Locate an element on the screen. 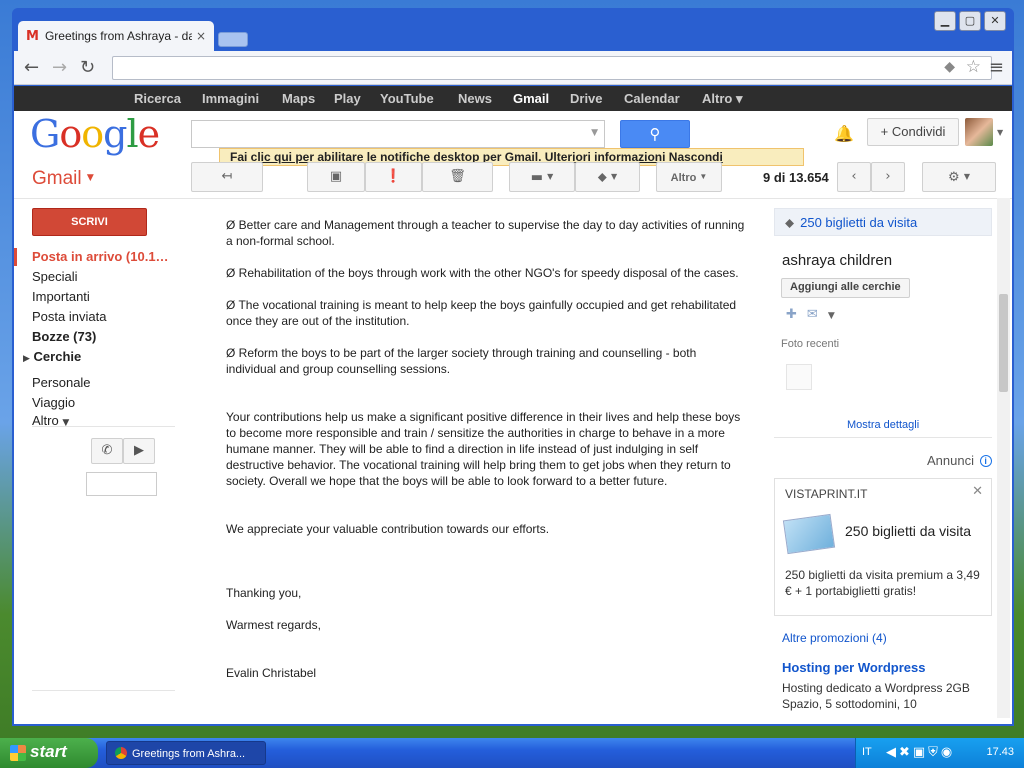  notifications-bell-icon: 🔔 is located at coordinates (844, 133).